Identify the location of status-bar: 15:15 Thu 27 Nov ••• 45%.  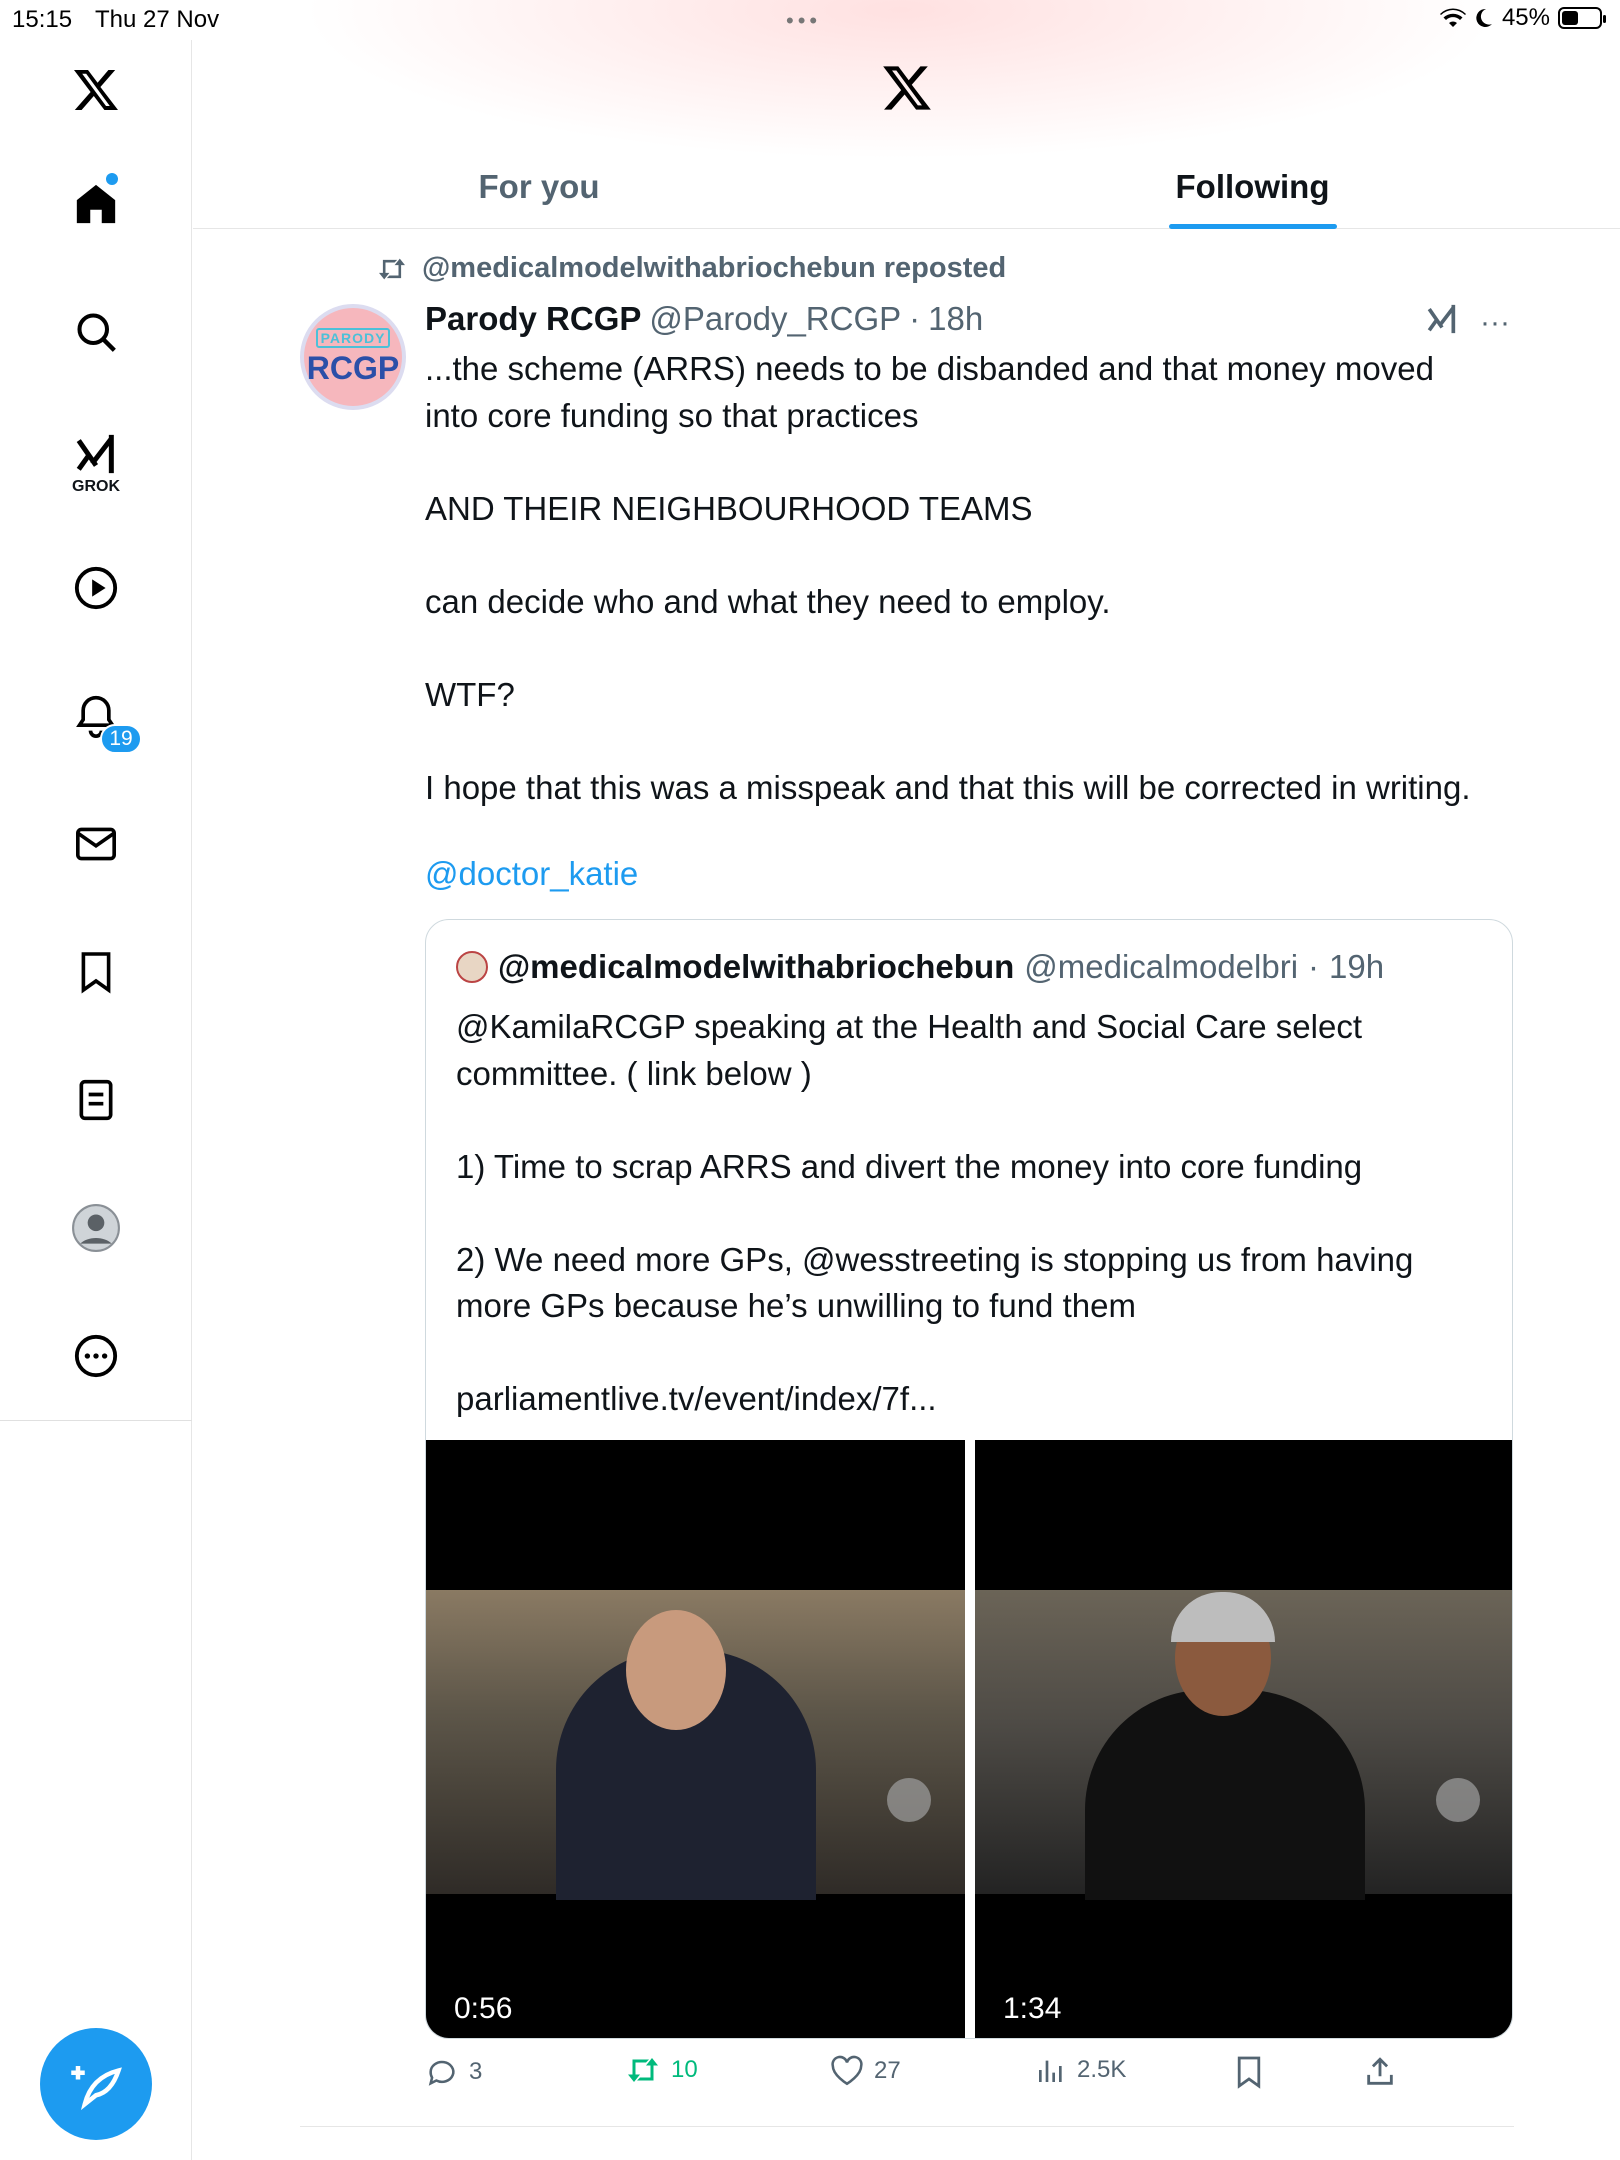
(810, 20).